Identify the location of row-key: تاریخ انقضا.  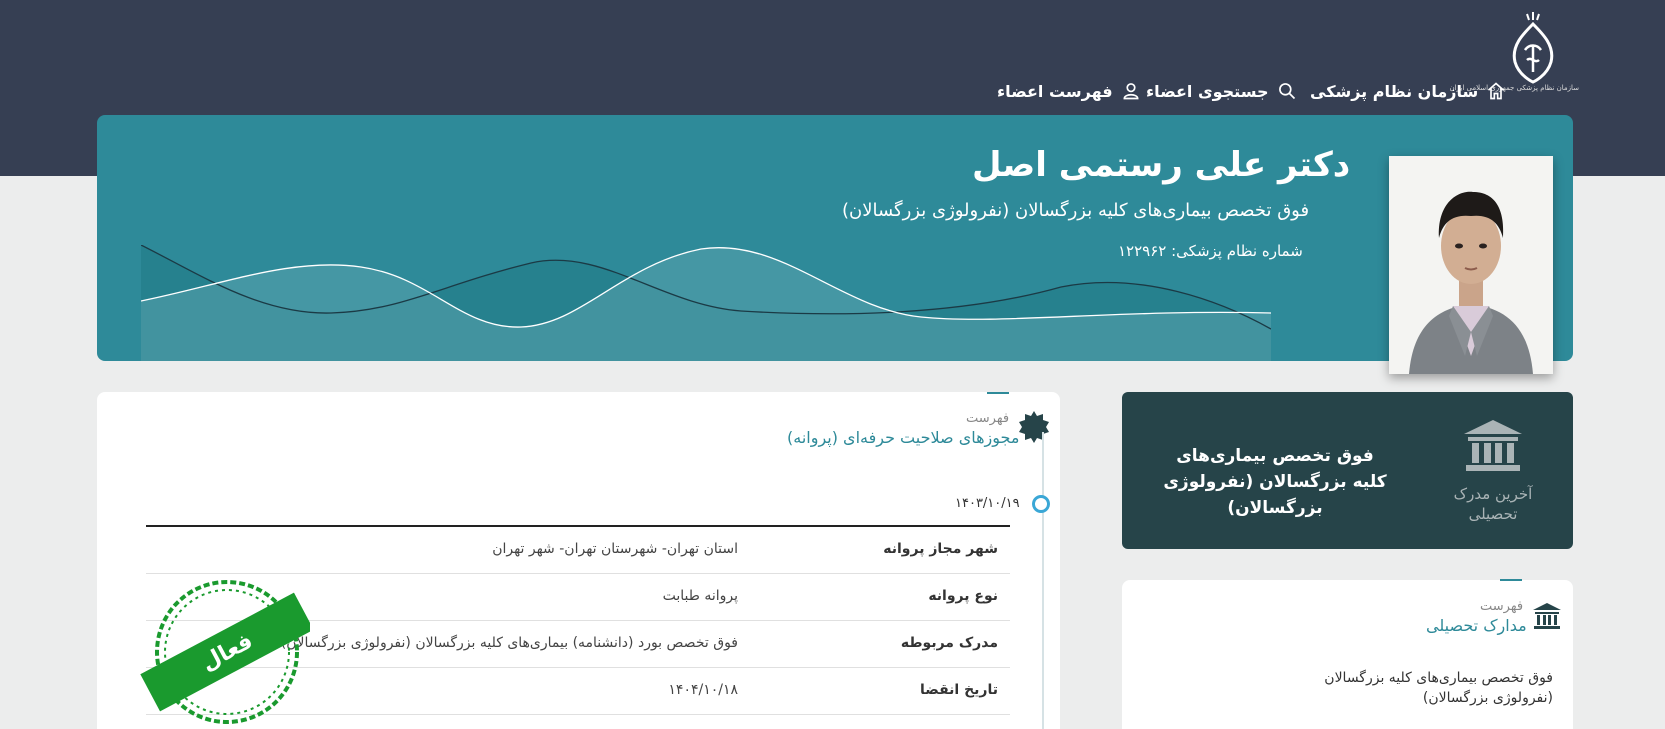
(959, 690).